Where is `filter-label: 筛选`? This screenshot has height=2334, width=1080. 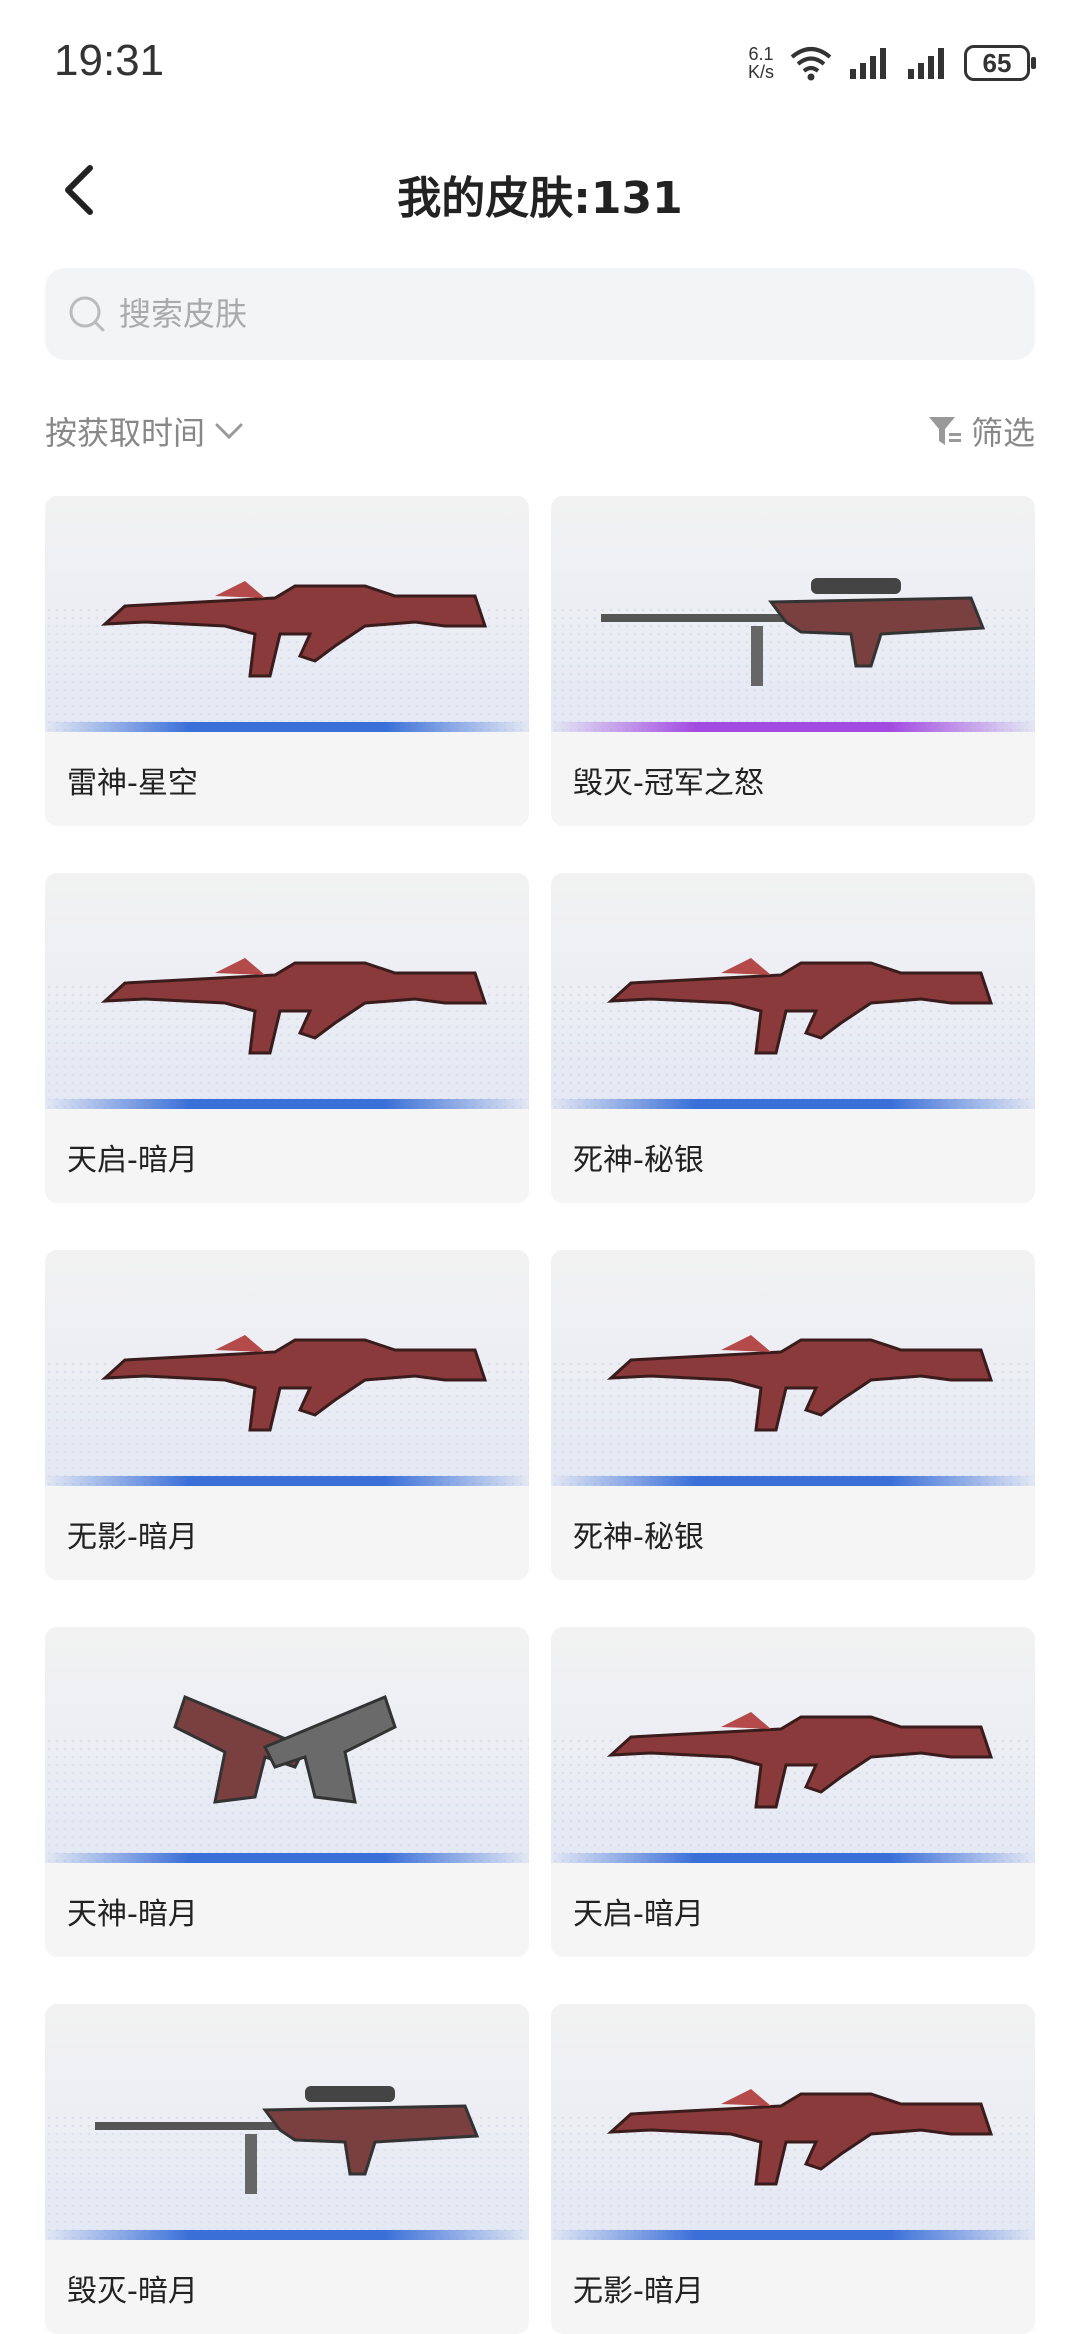
filter-label: 筛选 is located at coordinates (1002, 433).